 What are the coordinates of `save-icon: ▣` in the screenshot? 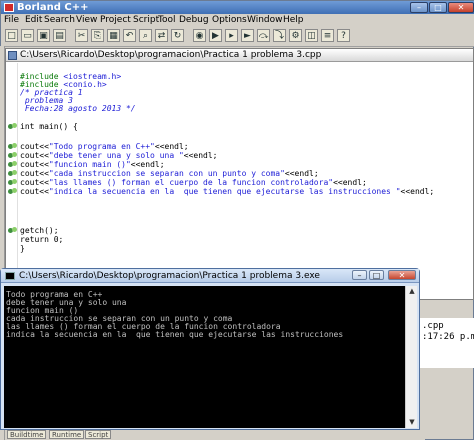 It's located at (43, 35).